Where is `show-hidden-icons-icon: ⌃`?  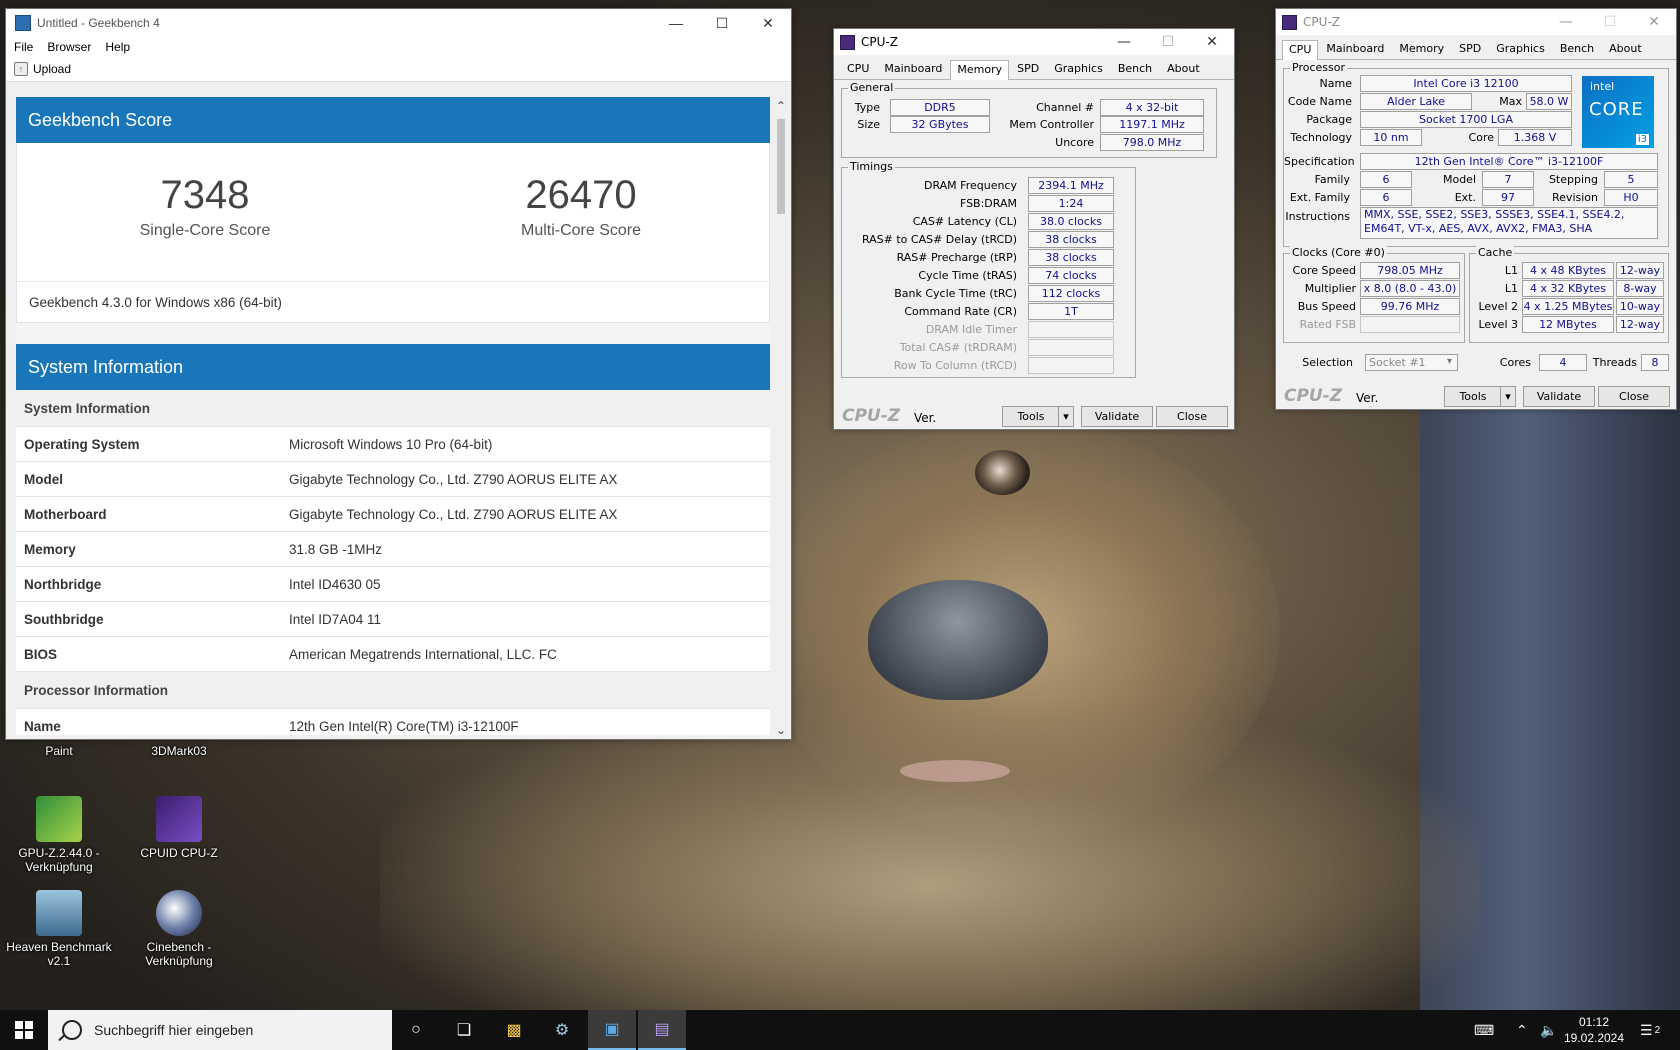
show-hidden-icons-icon: ⌃ is located at coordinates (1522, 1030).